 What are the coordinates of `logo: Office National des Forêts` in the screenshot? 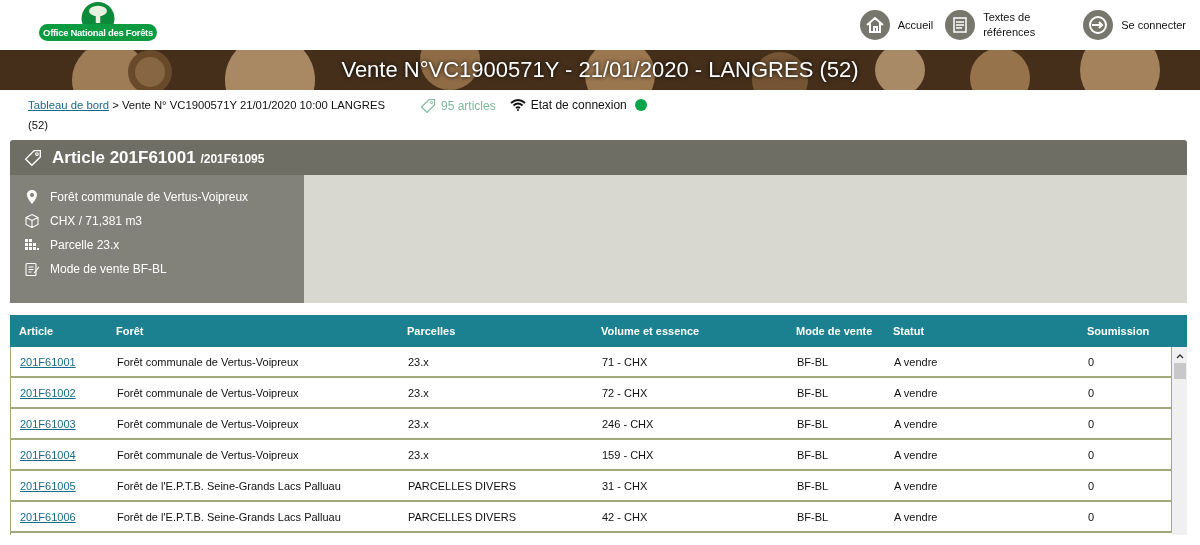 It's located at (98, 25).